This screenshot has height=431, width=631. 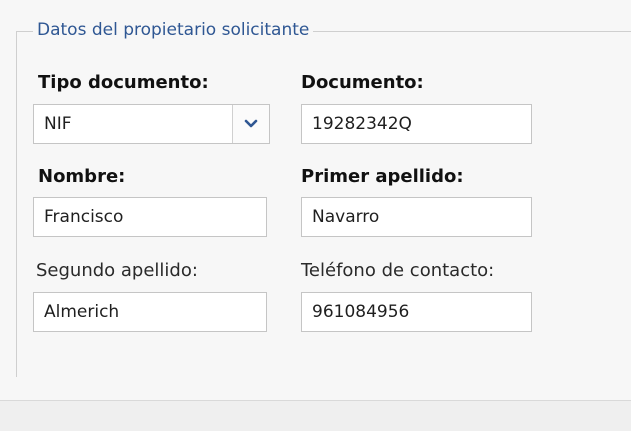 What do you see at coordinates (117, 270) in the screenshot?
I see `second-surname-label: Segundo apellido:` at bounding box center [117, 270].